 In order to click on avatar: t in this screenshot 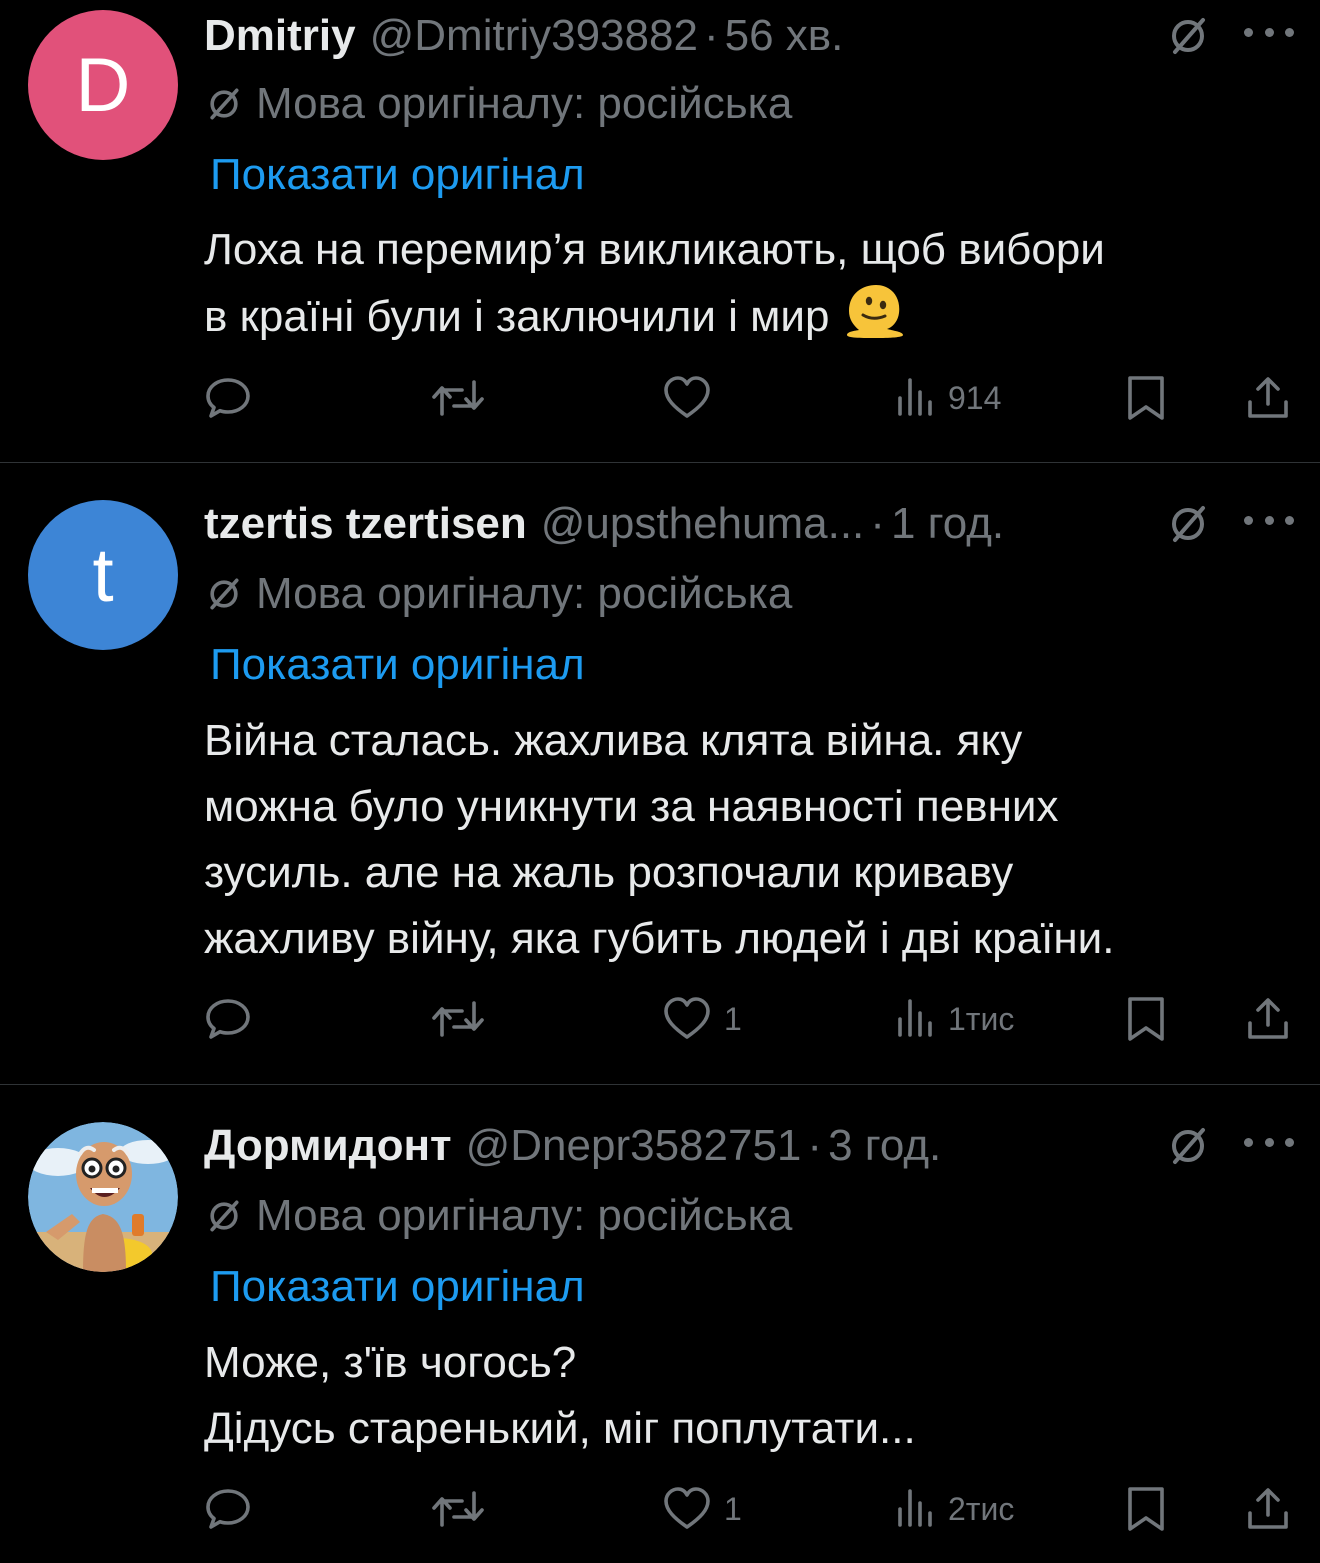, I will do `click(103, 575)`.